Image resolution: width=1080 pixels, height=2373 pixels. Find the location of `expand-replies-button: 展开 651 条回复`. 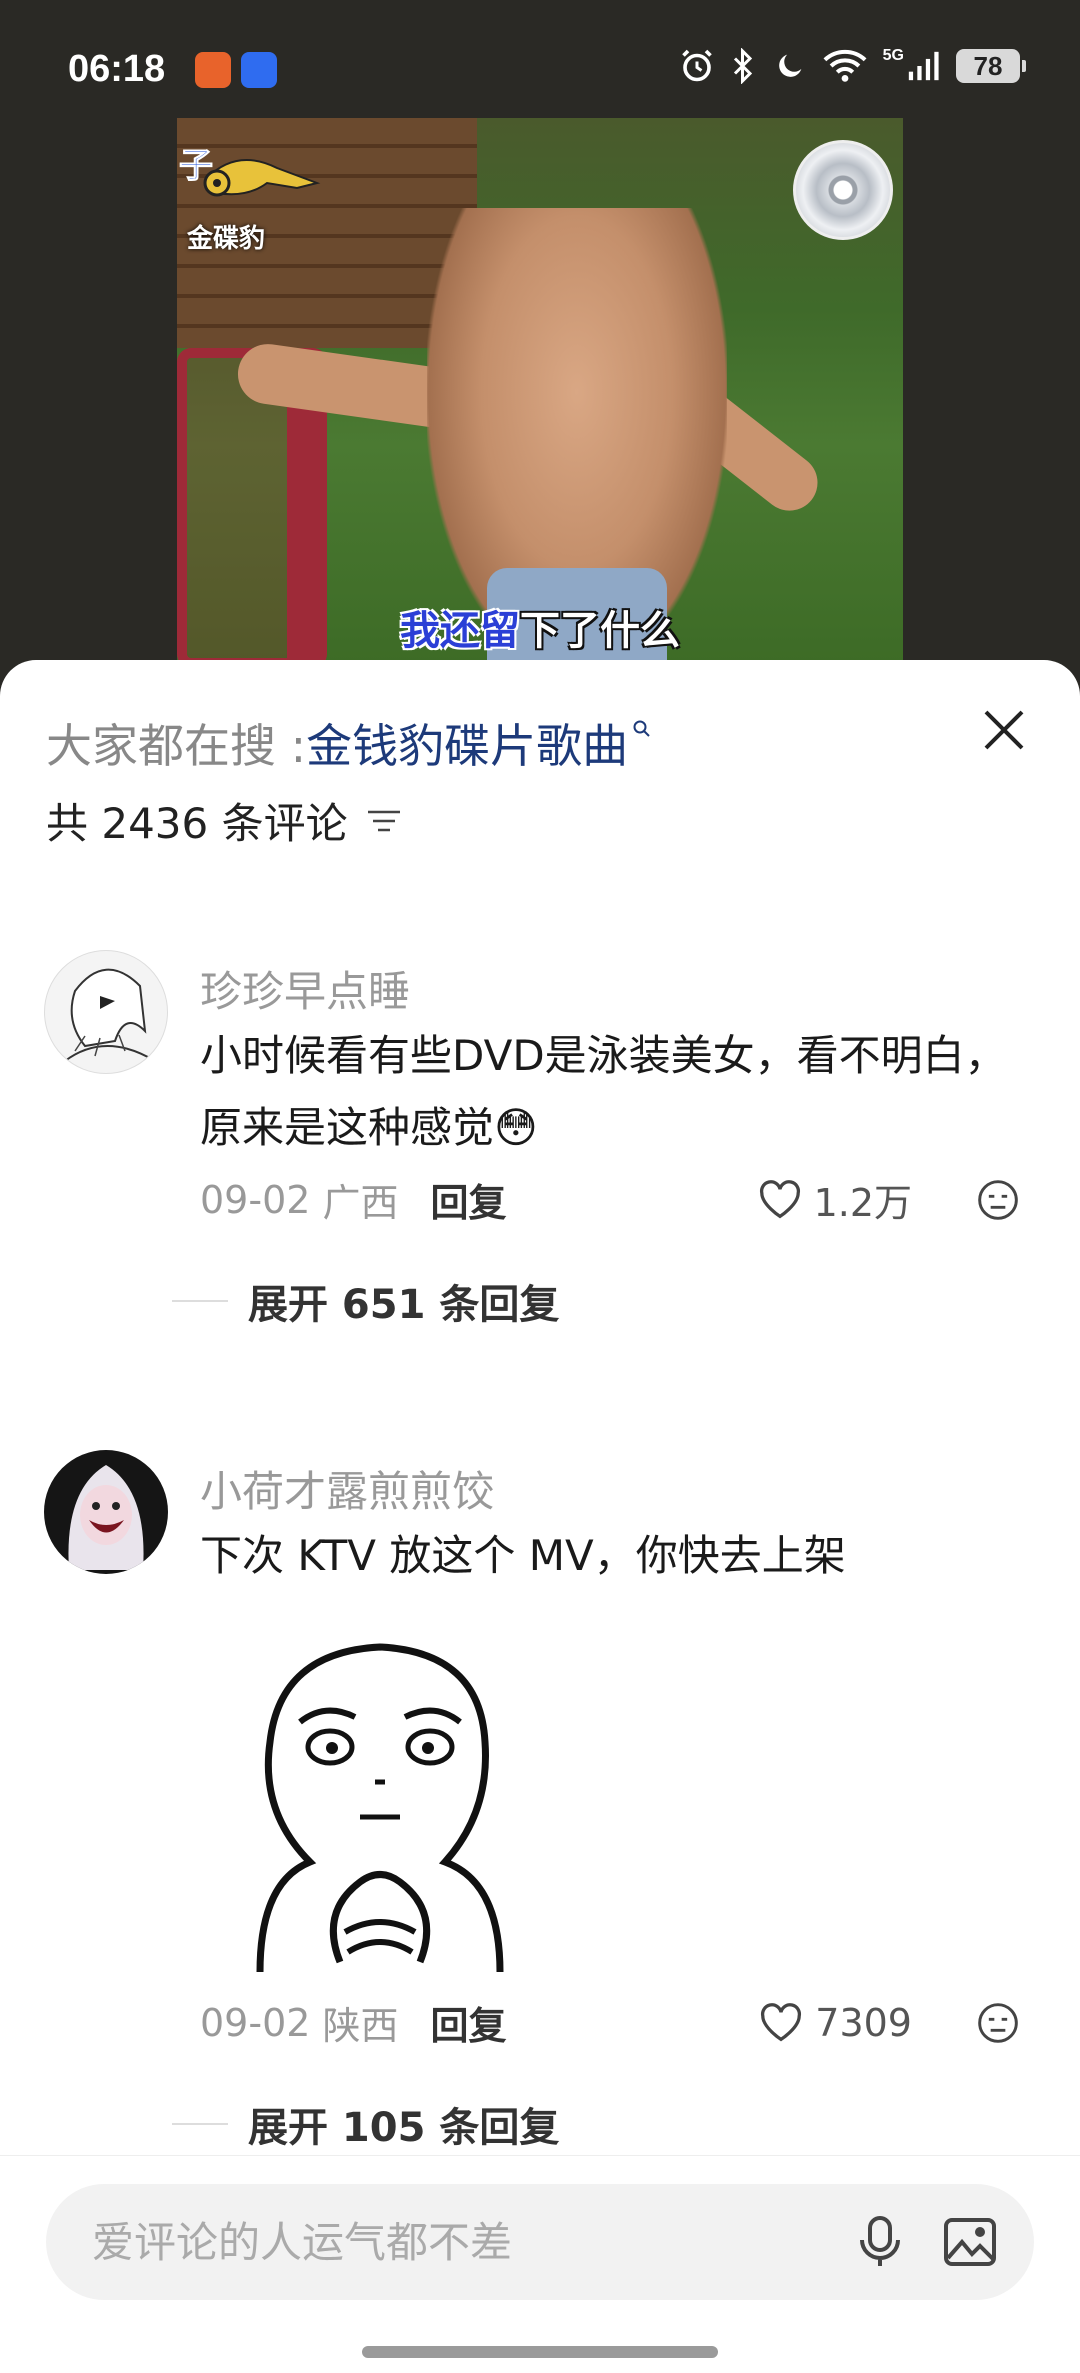

expand-replies-button: 展开 651 条回复 is located at coordinates (365, 1301).